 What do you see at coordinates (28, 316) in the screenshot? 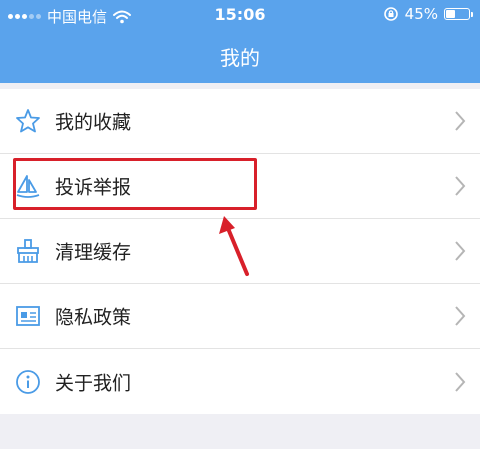
I see `id-card-icon` at bounding box center [28, 316].